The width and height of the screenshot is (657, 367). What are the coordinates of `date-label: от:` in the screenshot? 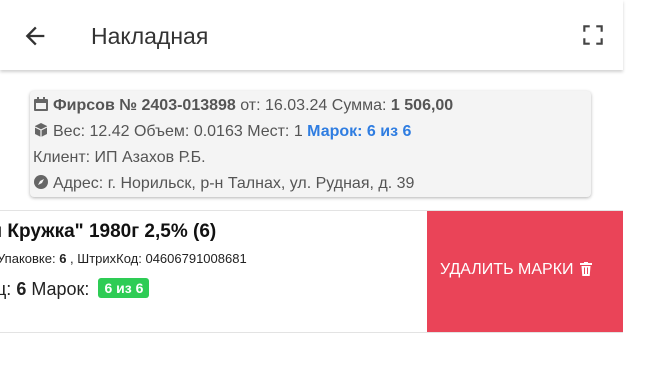 It's located at (250, 105).